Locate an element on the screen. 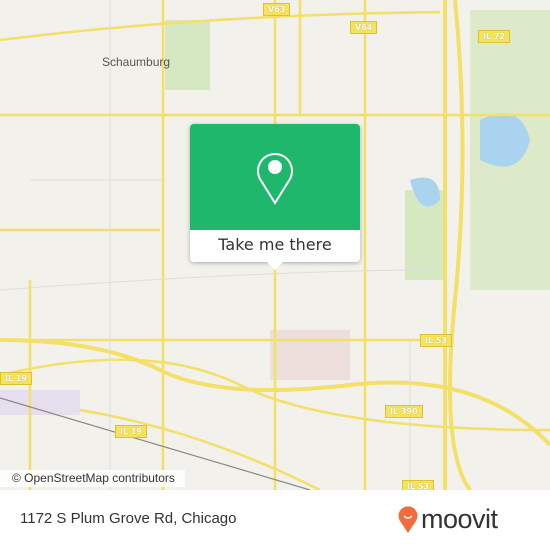  address-label: 1172 S Plum Grove Rd, Chicago is located at coordinates (128, 518).